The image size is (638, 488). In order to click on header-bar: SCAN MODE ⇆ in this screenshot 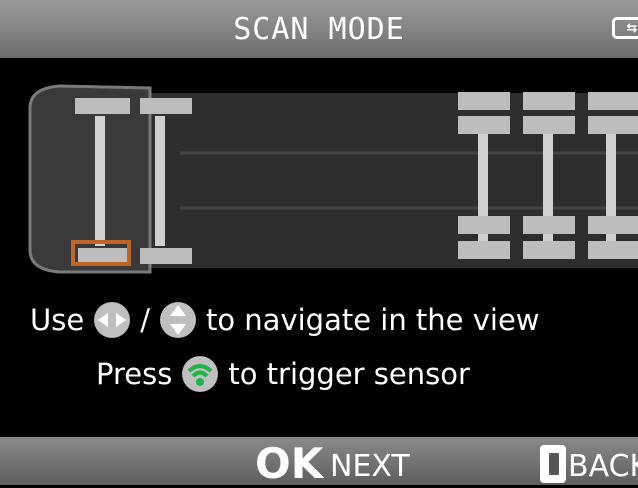, I will do `click(319, 29)`.